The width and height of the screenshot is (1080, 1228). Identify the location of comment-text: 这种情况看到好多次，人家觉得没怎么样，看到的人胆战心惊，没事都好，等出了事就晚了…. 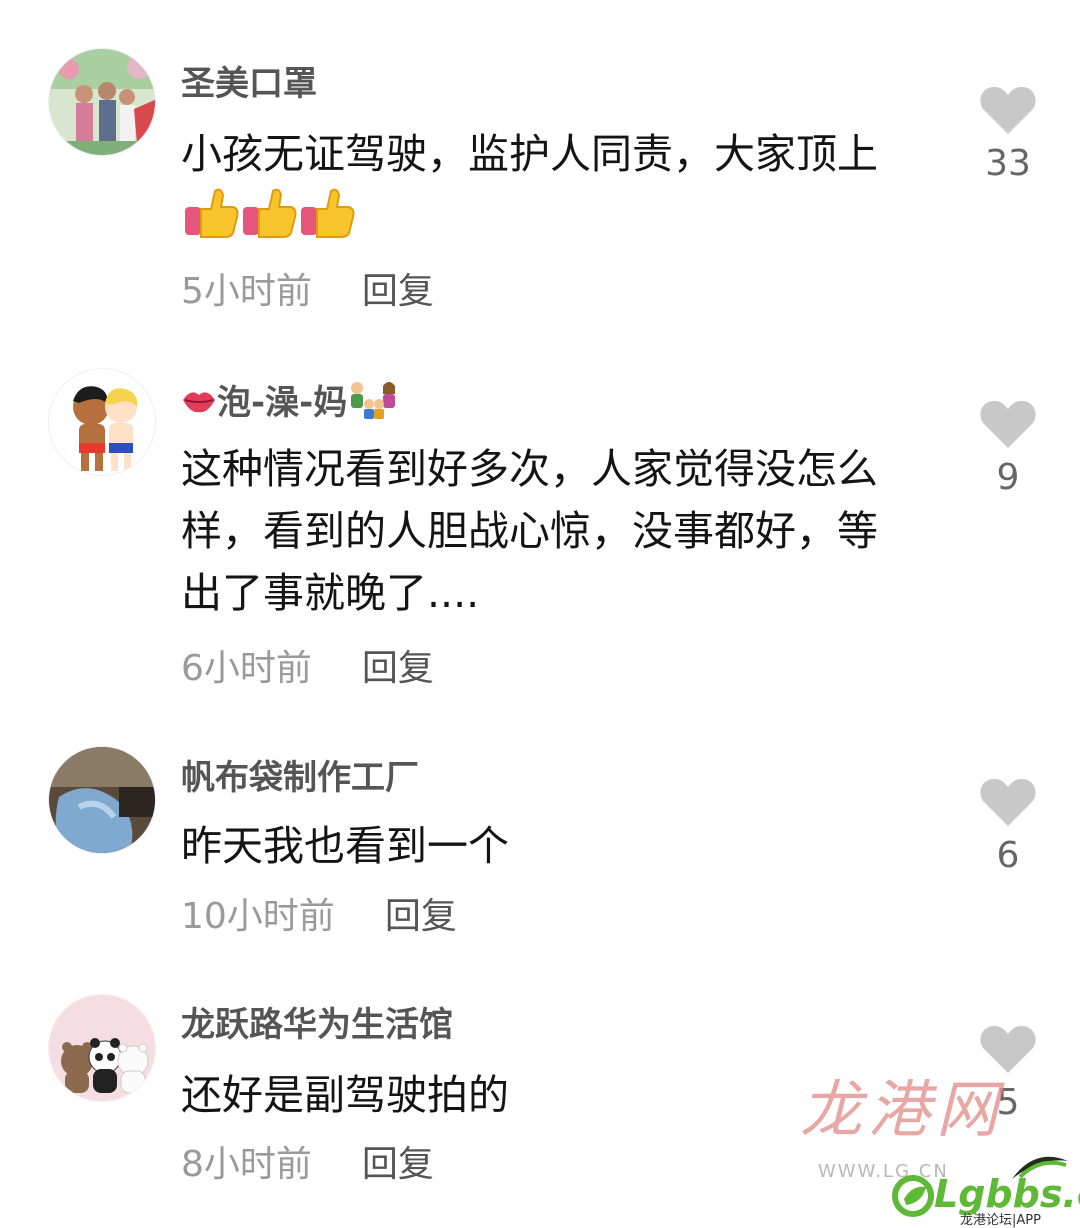
(529, 531).